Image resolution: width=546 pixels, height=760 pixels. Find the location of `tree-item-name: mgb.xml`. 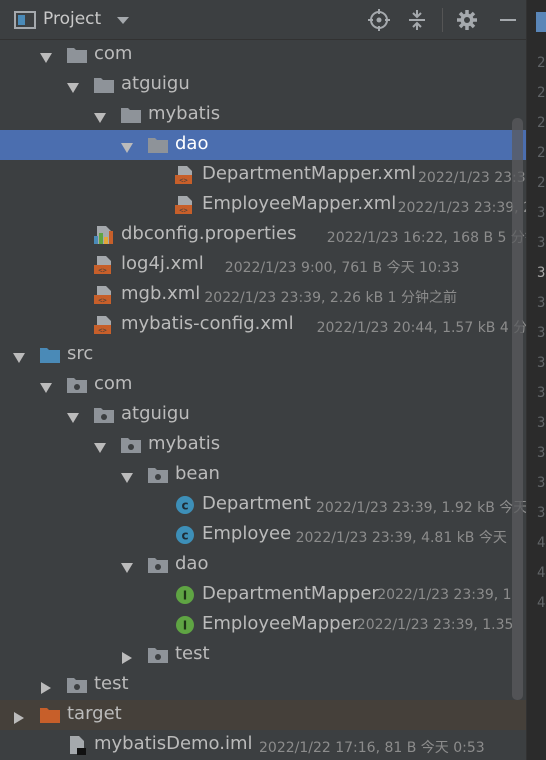

tree-item-name: mgb.xml is located at coordinates (161, 293).